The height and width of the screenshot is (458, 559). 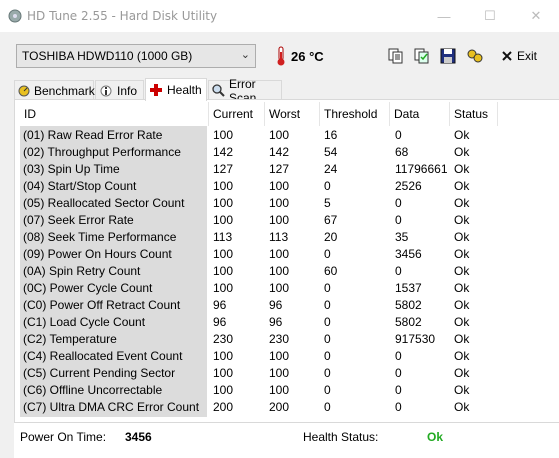 What do you see at coordinates (402, 237) in the screenshot?
I see `cell-data: 35` at bounding box center [402, 237].